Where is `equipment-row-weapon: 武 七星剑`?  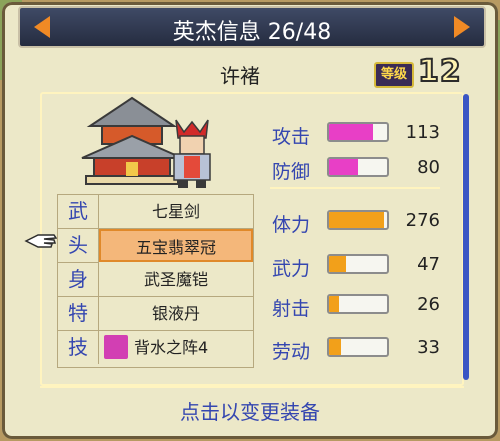 equipment-row-weapon: 武 七星剑 is located at coordinates (155, 212).